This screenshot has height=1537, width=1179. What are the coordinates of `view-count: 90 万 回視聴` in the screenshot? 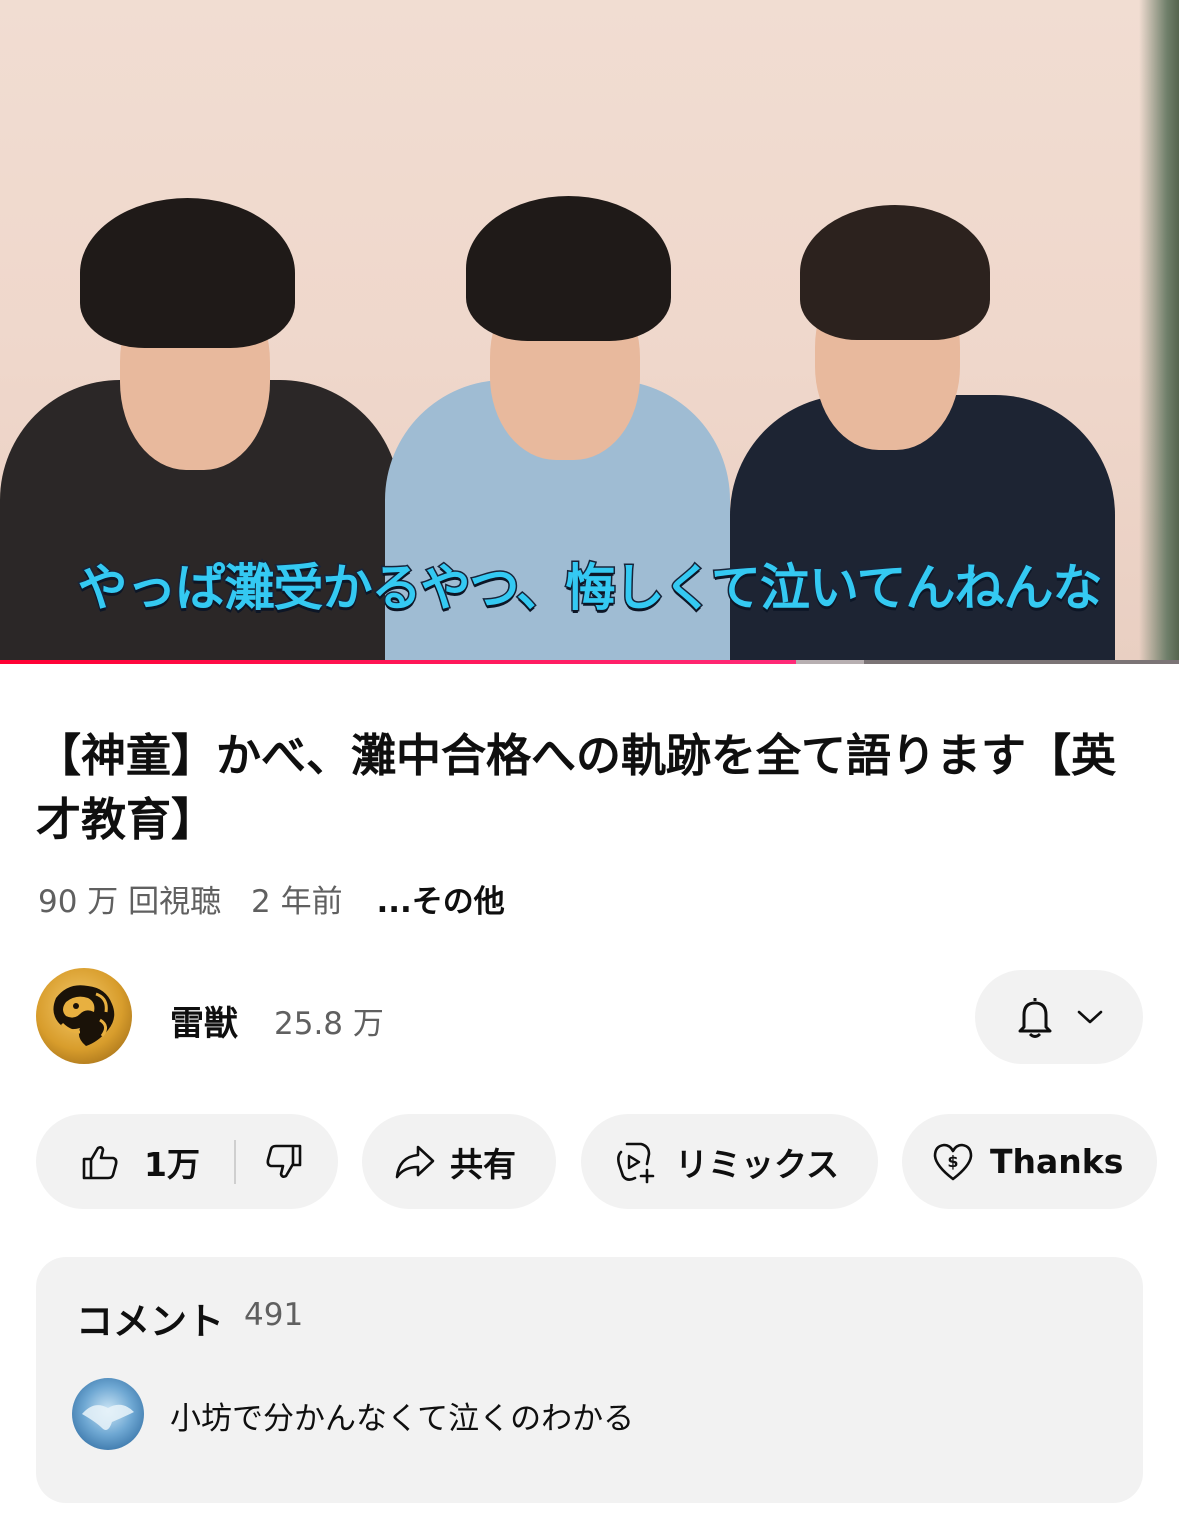 It's located at (130, 902).